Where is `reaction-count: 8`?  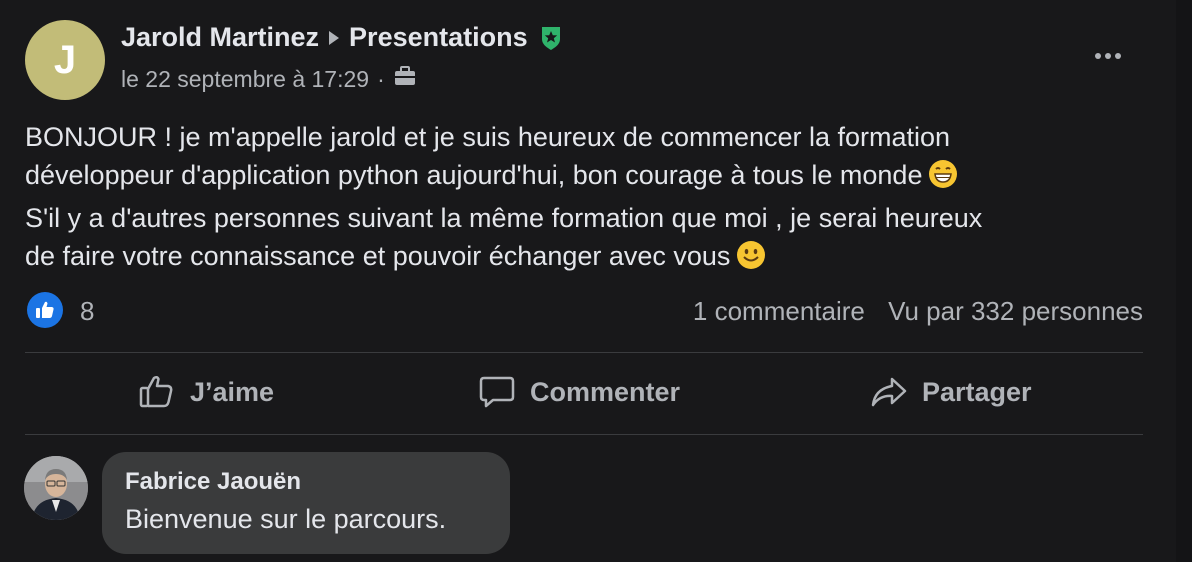 reaction-count: 8 is located at coordinates (87, 311).